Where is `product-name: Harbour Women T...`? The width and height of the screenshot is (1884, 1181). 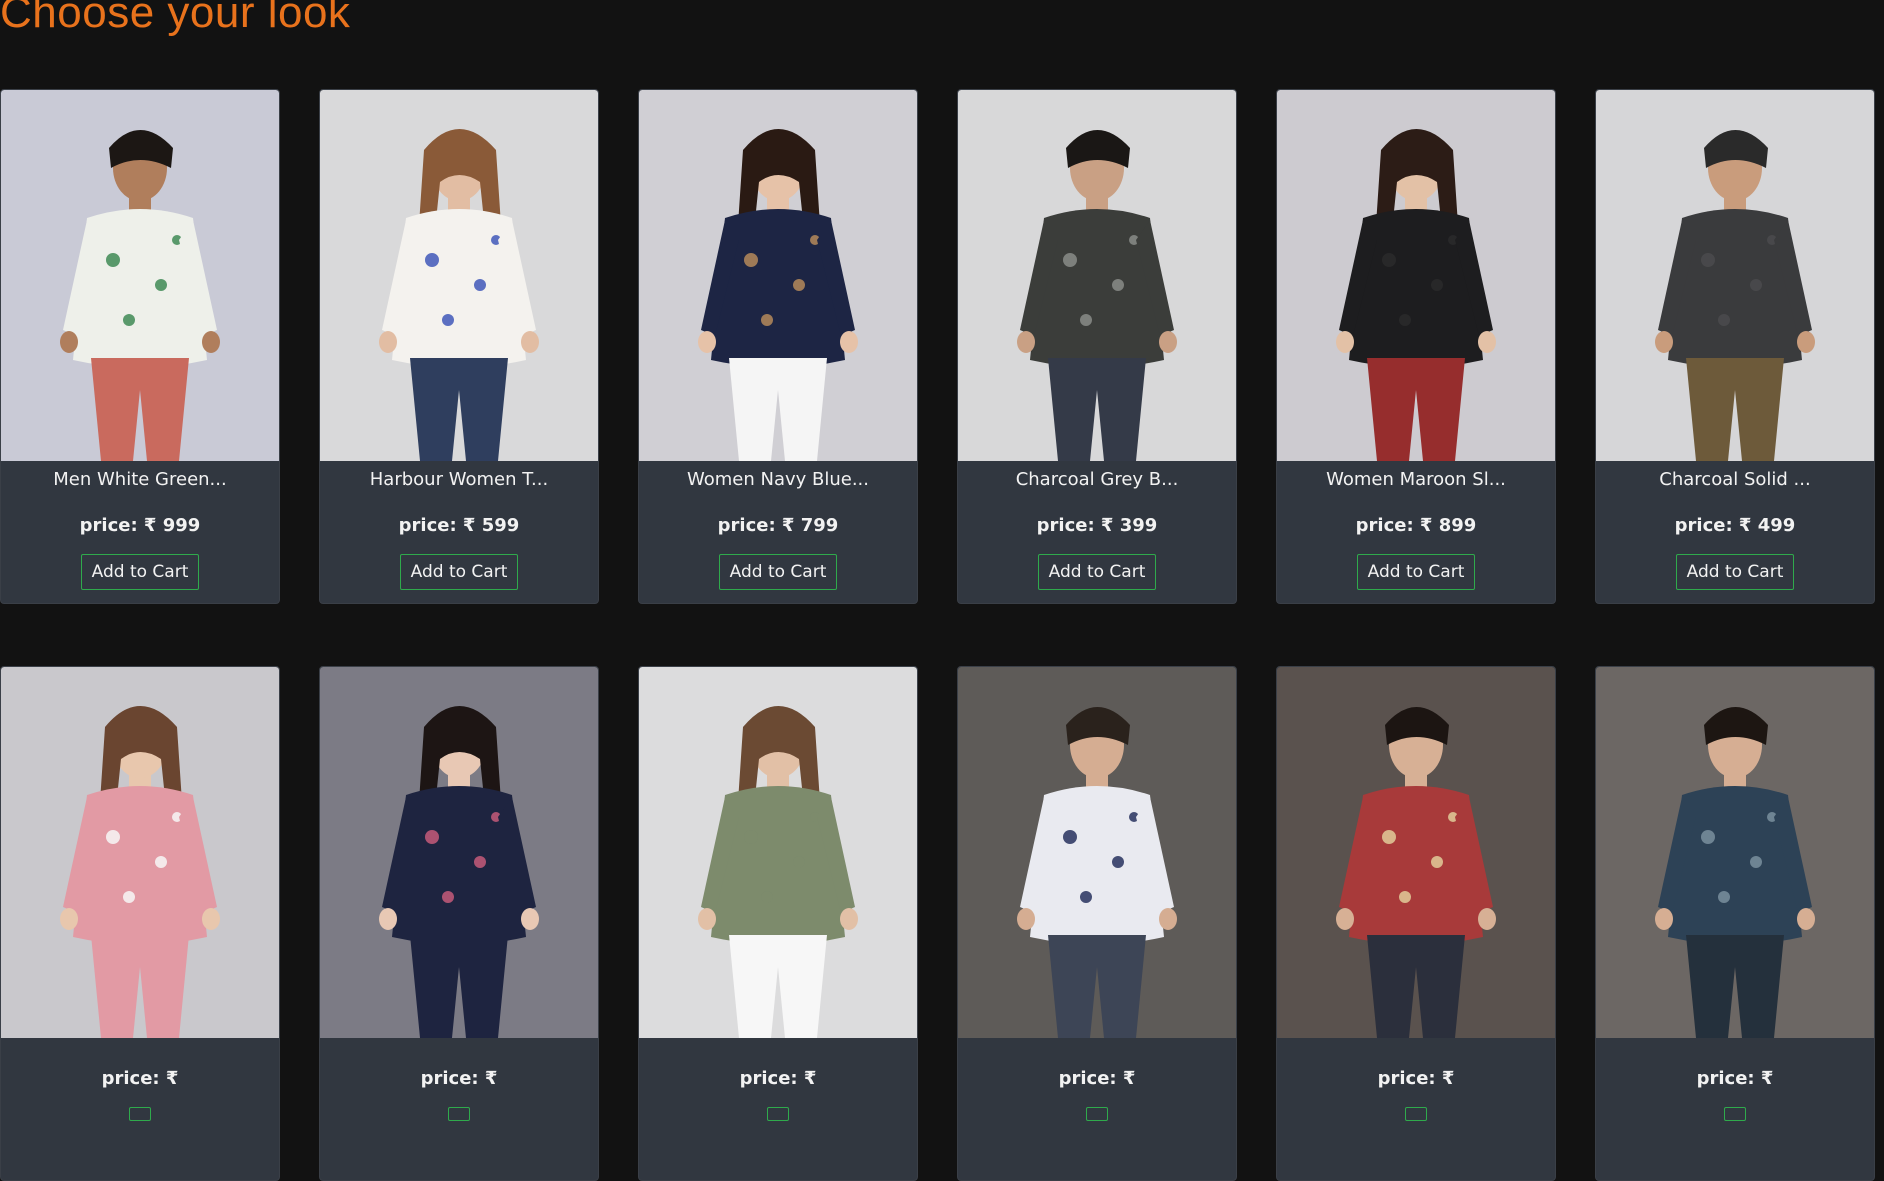
product-name: Harbour Women T... is located at coordinates (459, 479).